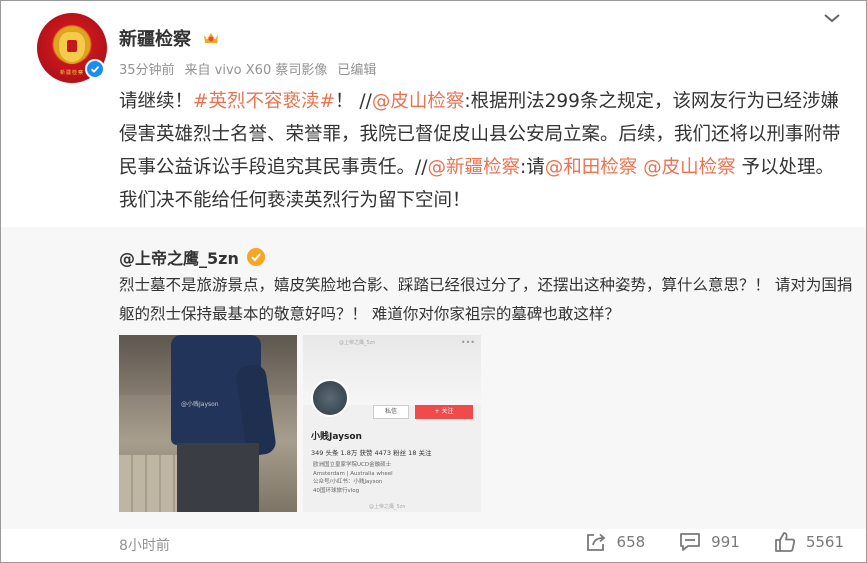 The width and height of the screenshot is (867, 563). What do you see at coordinates (218, 477) in the screenshot?
I see `person-pants` at bounding box center [218, 477].